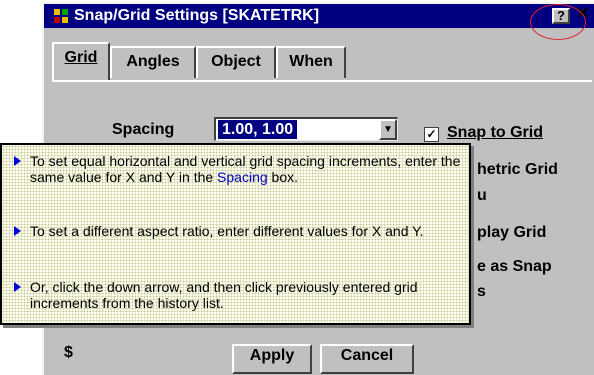  What do you see at coordinates (481, 291) in the screenshot?
I see `option-row6-label: s` at bounding box center [481, 291].